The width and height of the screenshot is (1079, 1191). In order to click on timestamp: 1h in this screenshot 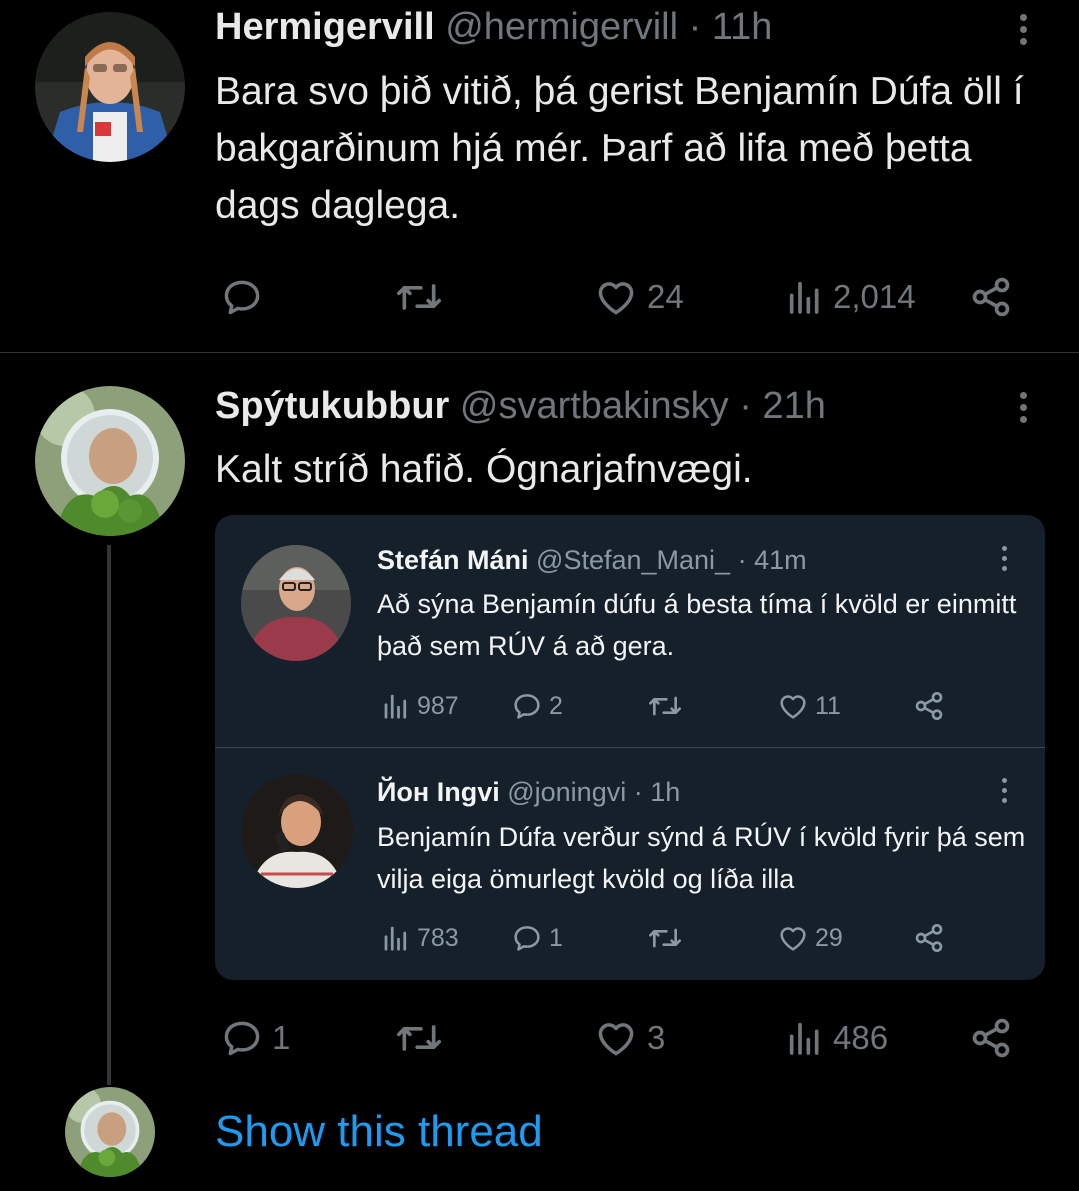, I will do `click(665, 792)`.